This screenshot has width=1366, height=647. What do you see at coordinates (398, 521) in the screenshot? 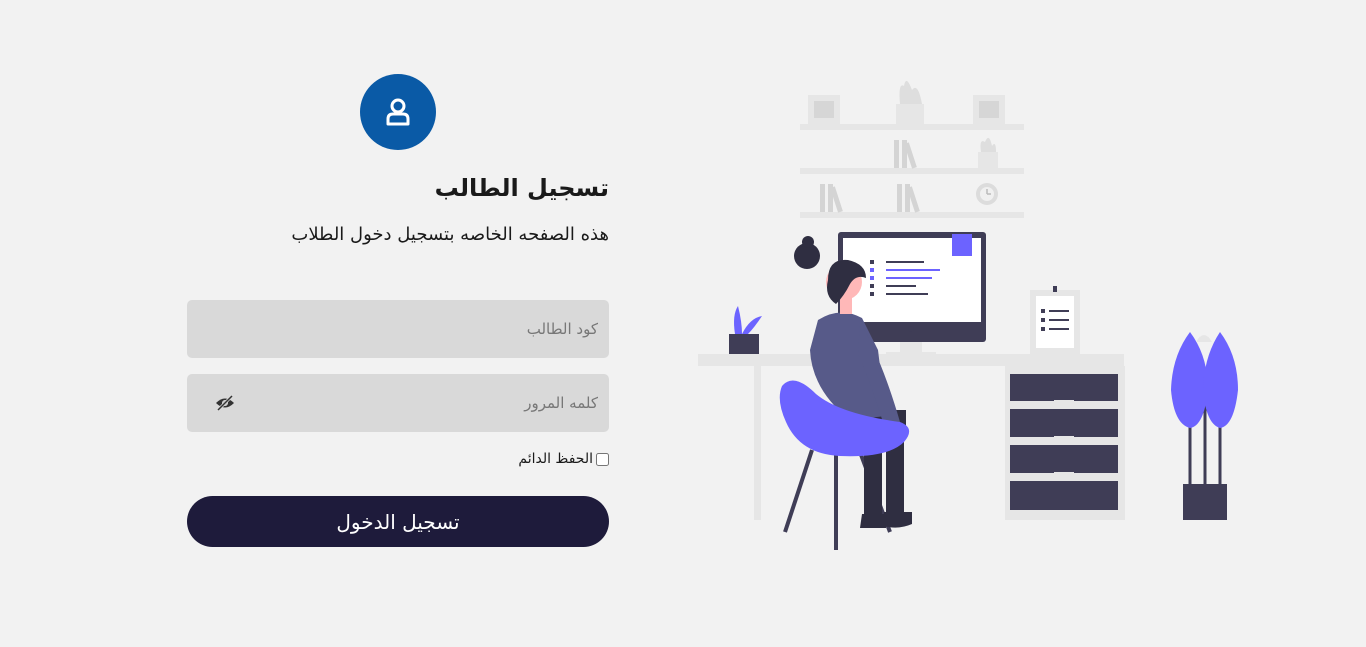
I see `login-button: تسجيل الدخول` at bounding box center [398, 521].